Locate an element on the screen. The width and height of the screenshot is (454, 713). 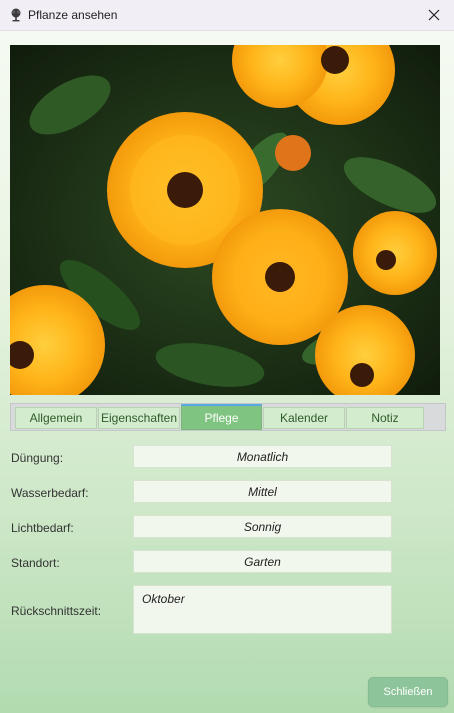
title-bar: Pflanze ansehen is located at coordinates (227, 15).